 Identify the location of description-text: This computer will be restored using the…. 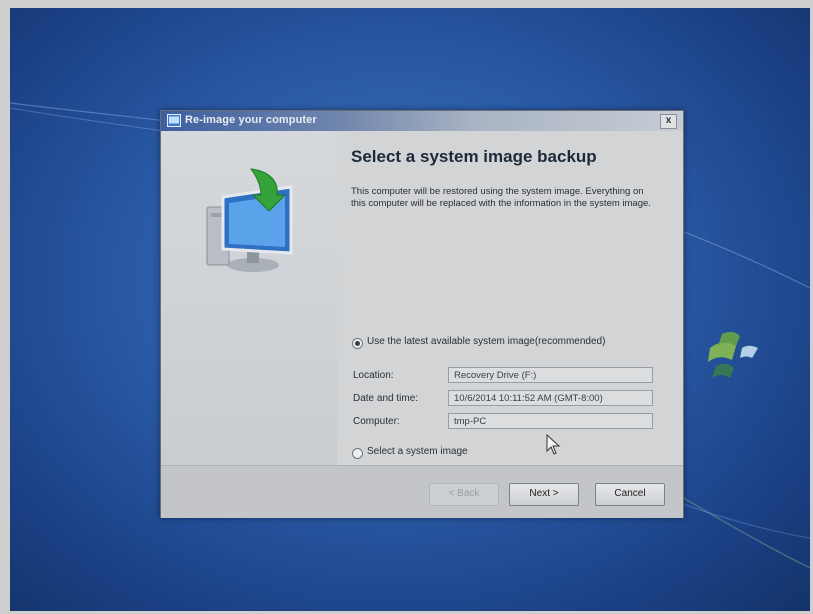
(501, 197).